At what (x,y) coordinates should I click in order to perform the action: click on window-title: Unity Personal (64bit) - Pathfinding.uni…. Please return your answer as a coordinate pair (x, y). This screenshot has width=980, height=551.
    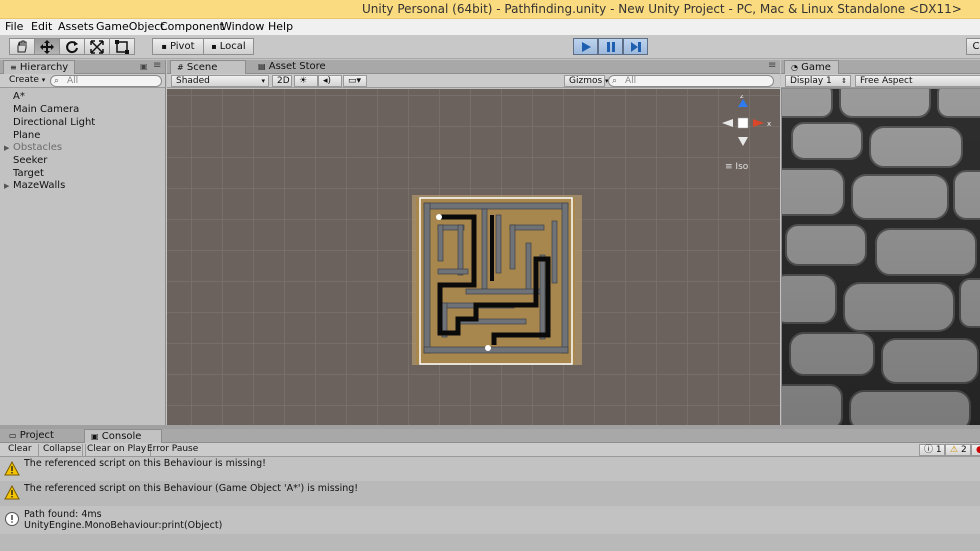
    Looking at the image, I should click on (662, 9).